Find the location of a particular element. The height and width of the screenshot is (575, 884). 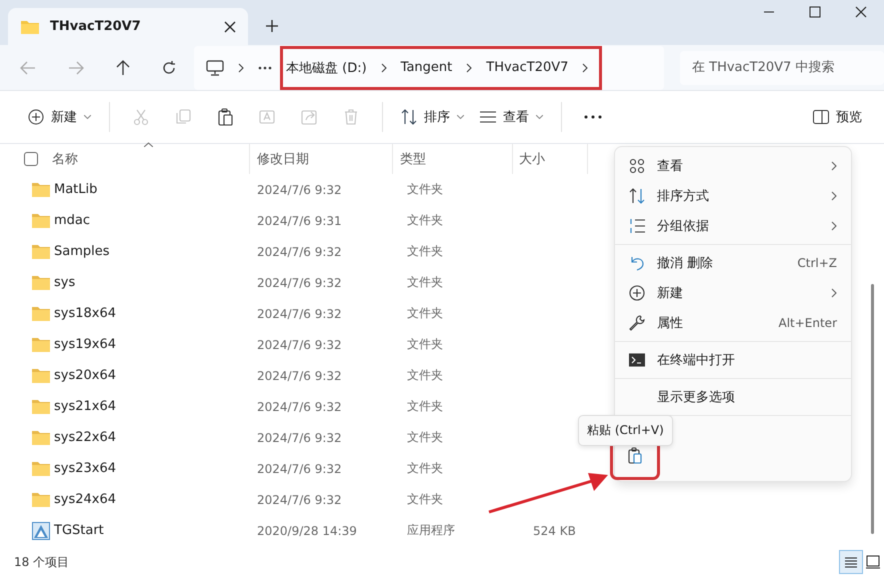

file-name: sys21x64 is located at coordinates (85, 406).